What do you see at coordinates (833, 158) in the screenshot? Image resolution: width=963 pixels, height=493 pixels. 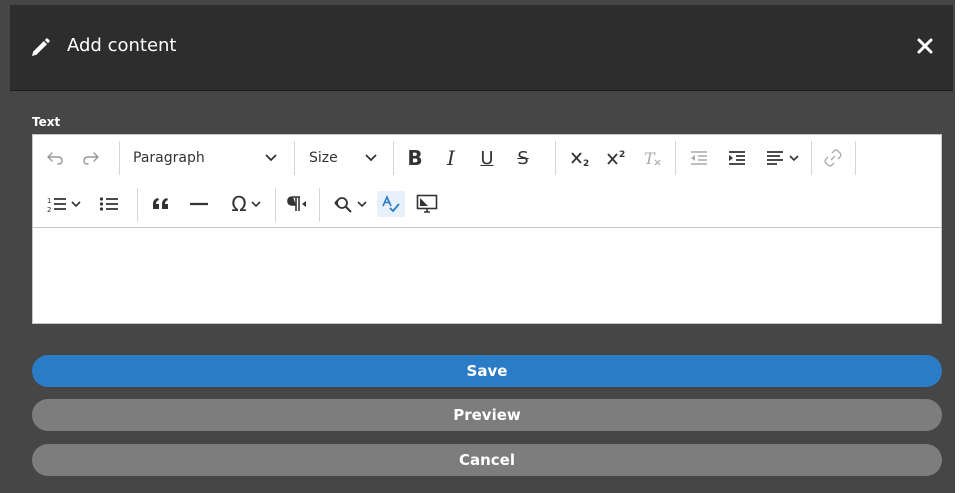 I see `link-icon` at bounding box center [833, 158].